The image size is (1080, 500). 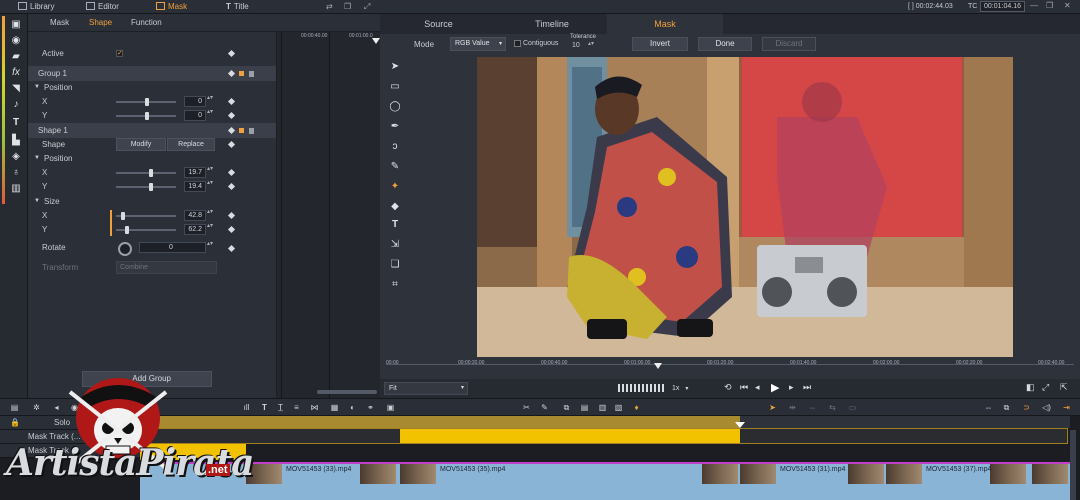 I want to click on edit-icon: ✎, so click(x=544, y=407).